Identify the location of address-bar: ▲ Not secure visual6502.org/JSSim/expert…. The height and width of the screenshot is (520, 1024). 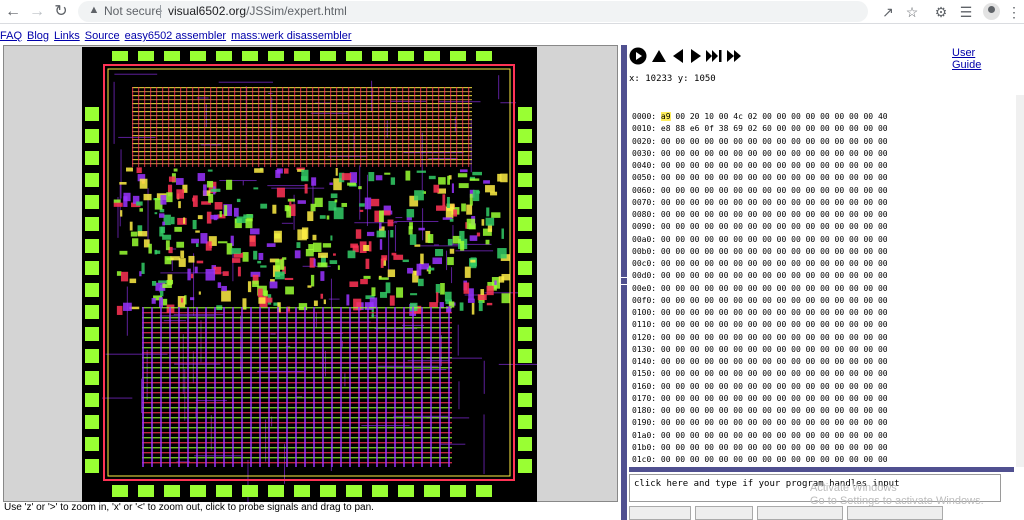
(473, 11).